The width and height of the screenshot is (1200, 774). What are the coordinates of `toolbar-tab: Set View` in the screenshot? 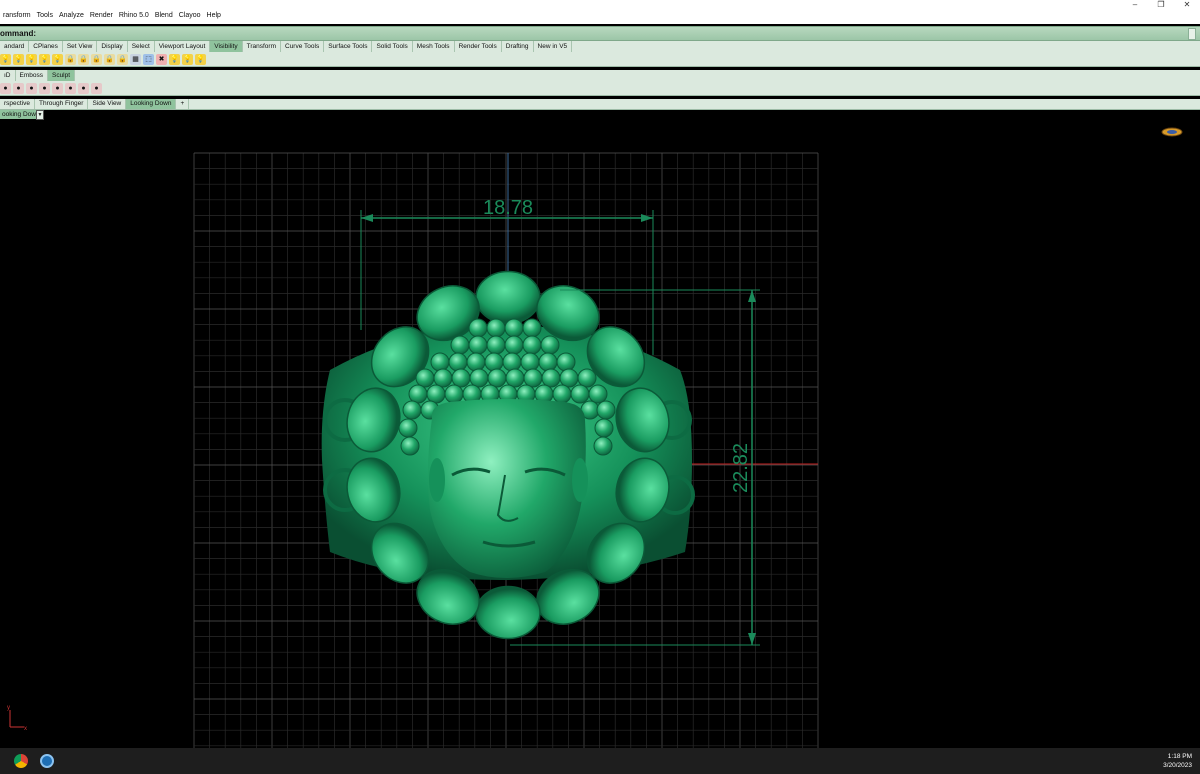 It's located at (80, 46).